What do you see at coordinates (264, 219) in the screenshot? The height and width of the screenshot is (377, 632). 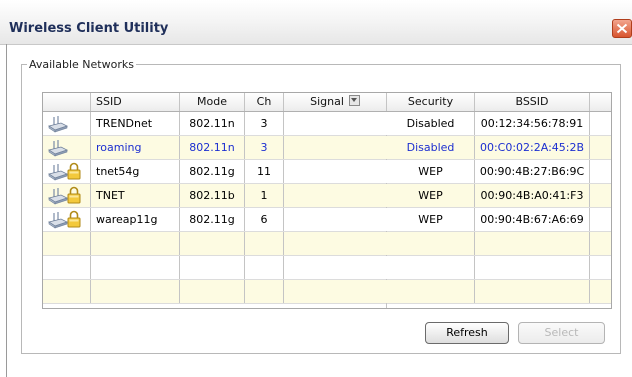 I see `ch-cell: 6` at bounding box center [264, 219].